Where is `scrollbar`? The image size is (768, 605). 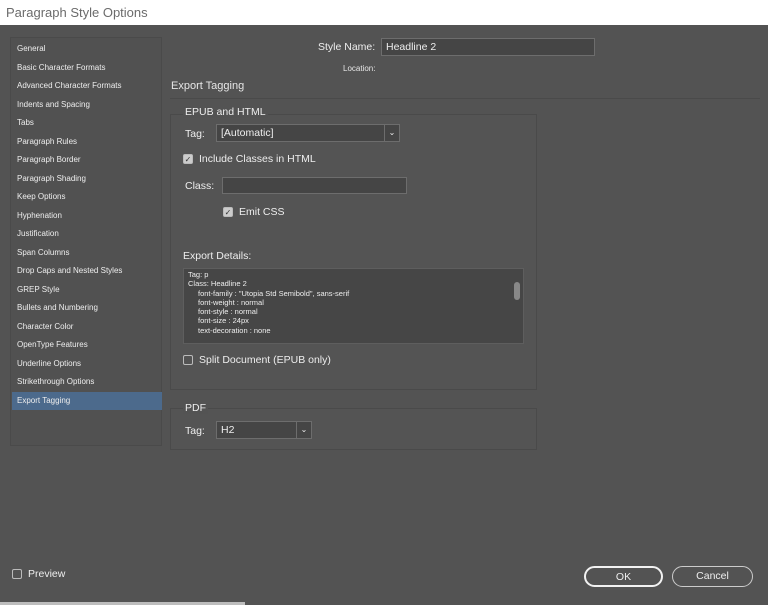 scrollbar is located at coordinates (517, 307).